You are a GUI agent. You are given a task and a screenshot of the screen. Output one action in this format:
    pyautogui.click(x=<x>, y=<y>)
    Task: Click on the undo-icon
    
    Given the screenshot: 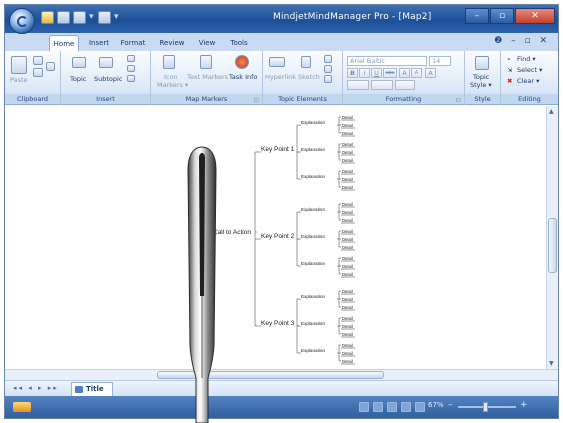 What is the action you would take?
    pyautogui.click(x=79, y=17)
    